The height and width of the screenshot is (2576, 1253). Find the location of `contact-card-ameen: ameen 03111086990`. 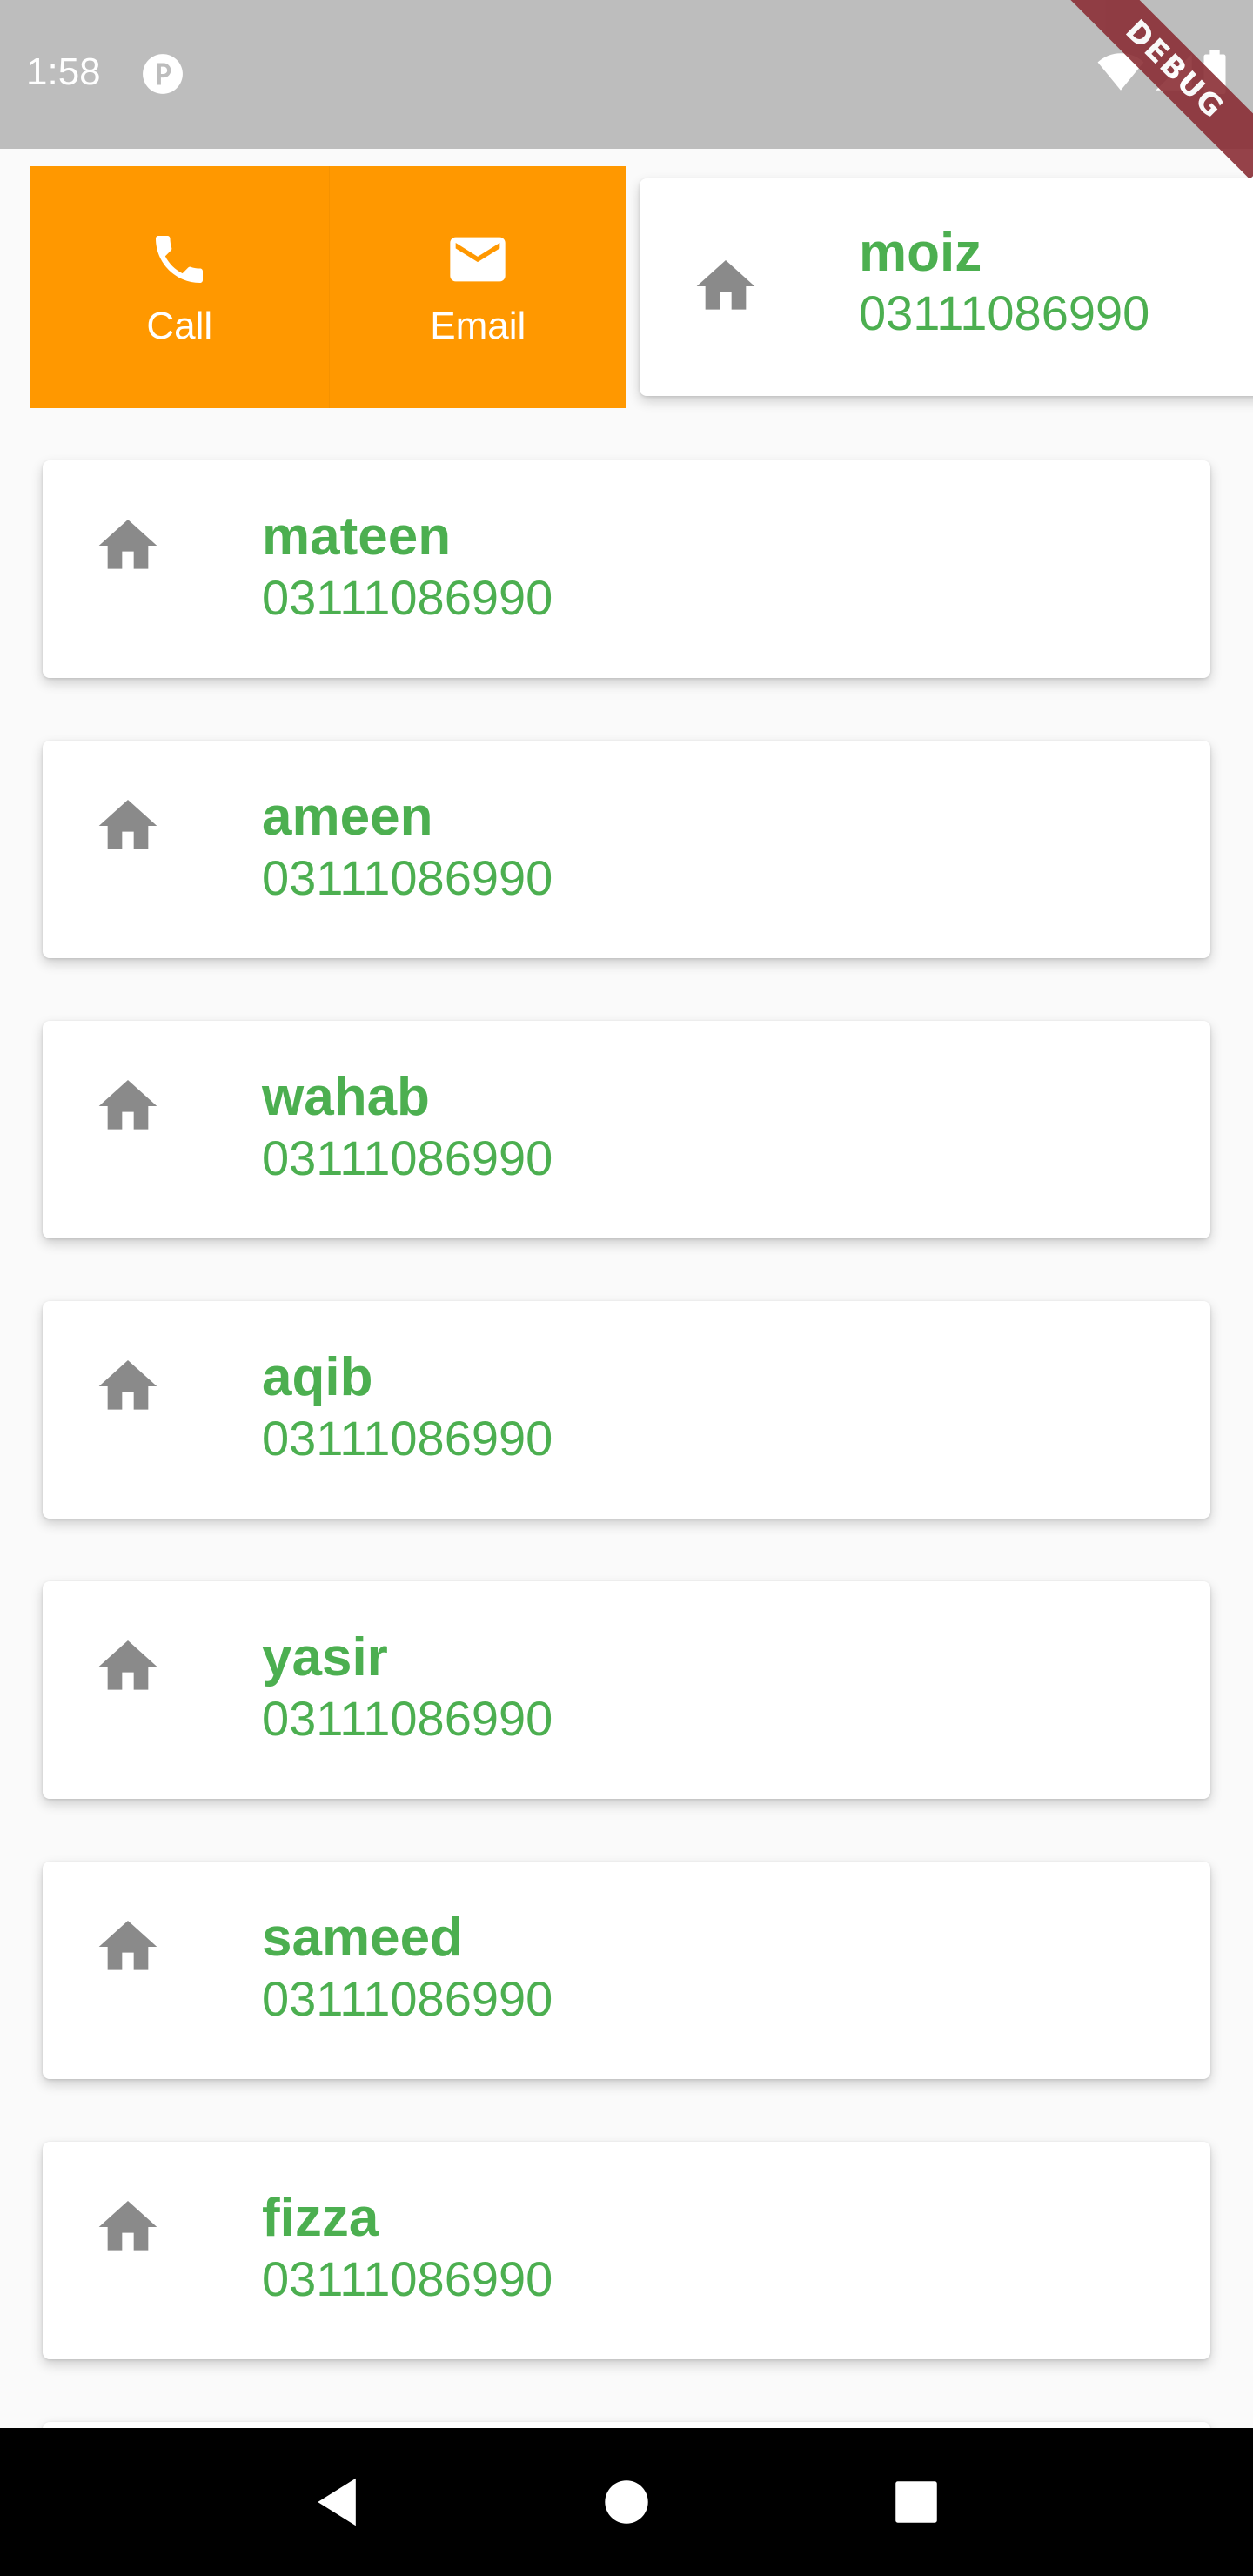

contact-card-ameen: ameen 03111086990 is located at coordinates (626, 849).